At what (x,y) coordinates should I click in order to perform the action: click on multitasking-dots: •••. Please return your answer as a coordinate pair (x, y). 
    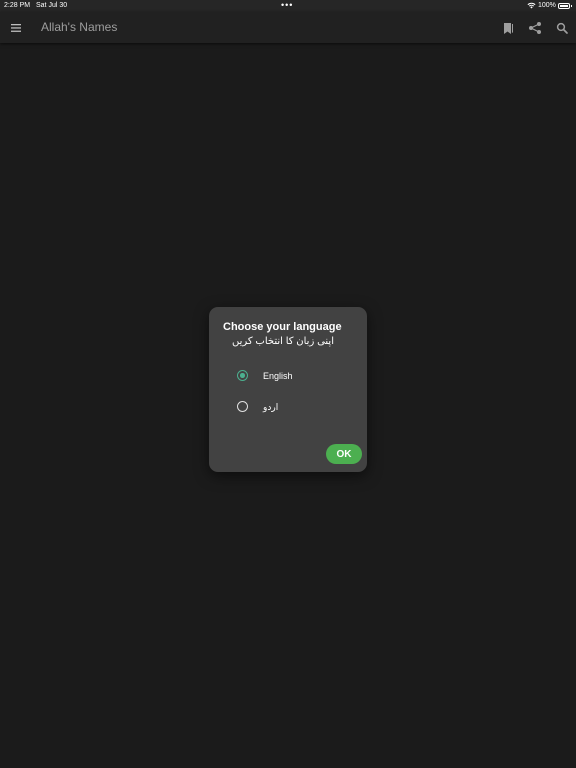
    Looking at the image, I should click on (287, 5).